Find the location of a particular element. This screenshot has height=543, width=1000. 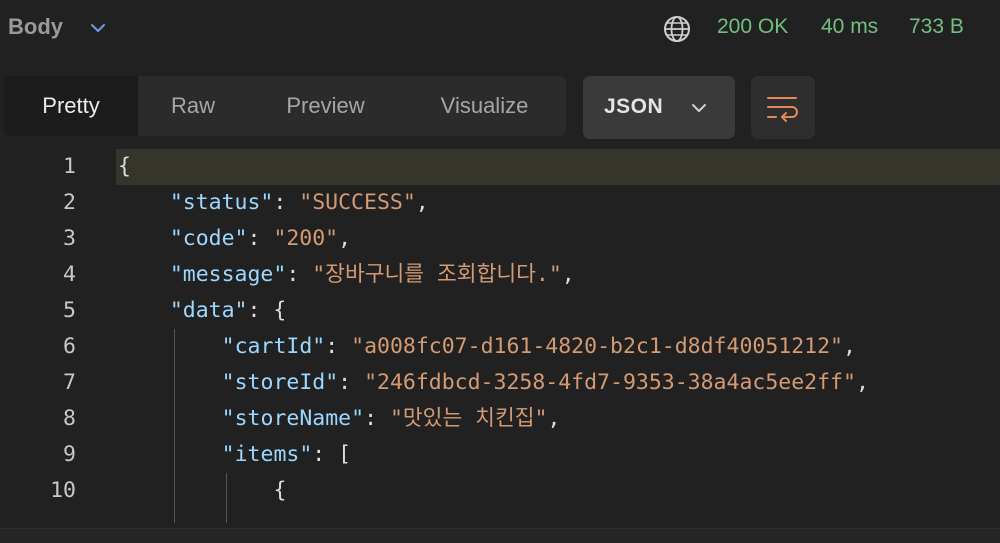

json-string-value: "200" is located at coordinates (306, 238).